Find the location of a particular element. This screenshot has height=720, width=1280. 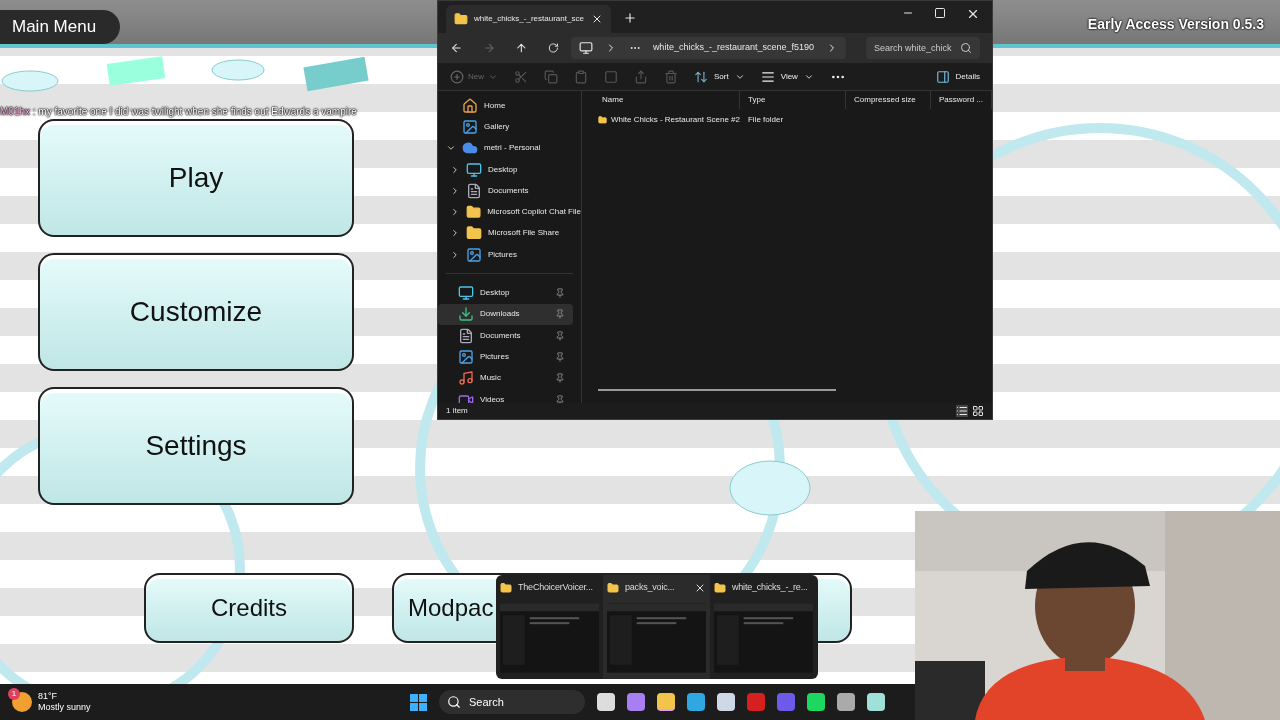

chat-message: M01hx : my favorite one I did was twilight when she finds out Edwards a vampire is located at coordinates (178, 111).